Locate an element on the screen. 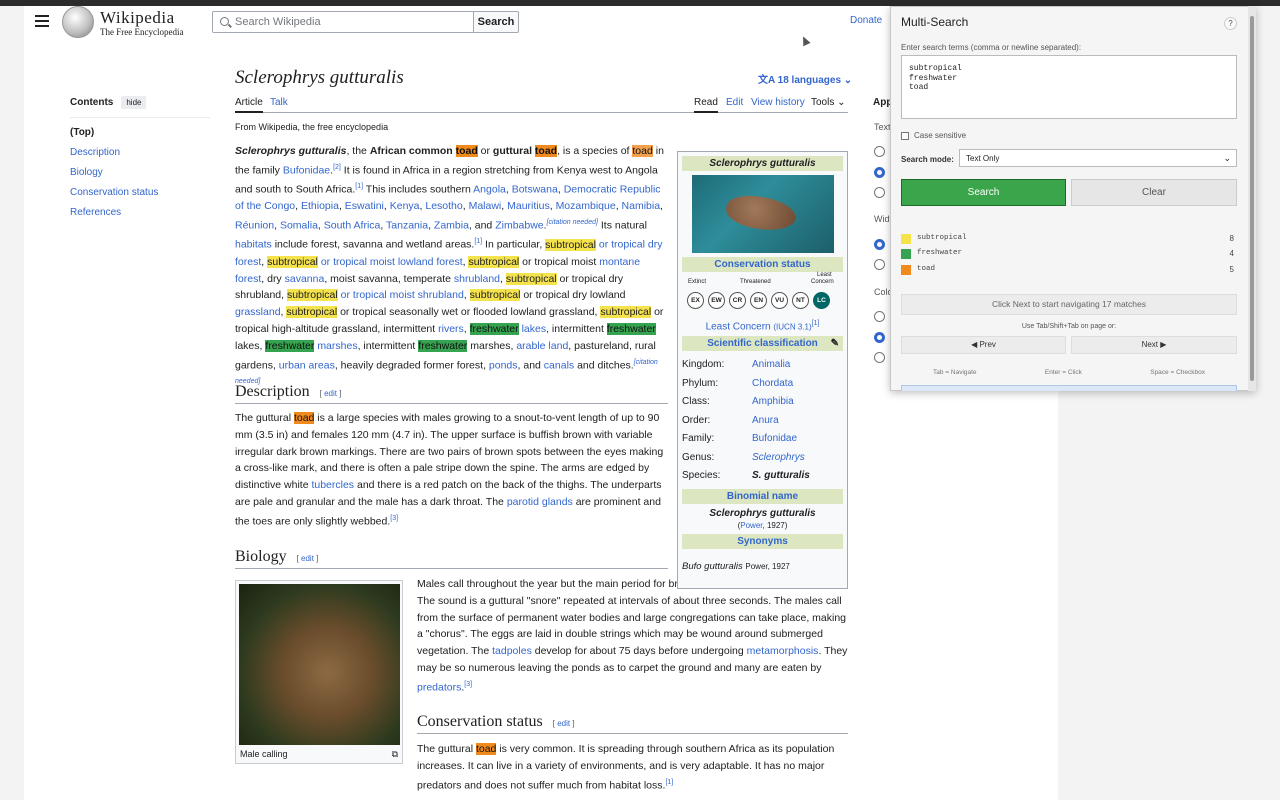  toc-title: Contents is located at coordinates (92, 102).